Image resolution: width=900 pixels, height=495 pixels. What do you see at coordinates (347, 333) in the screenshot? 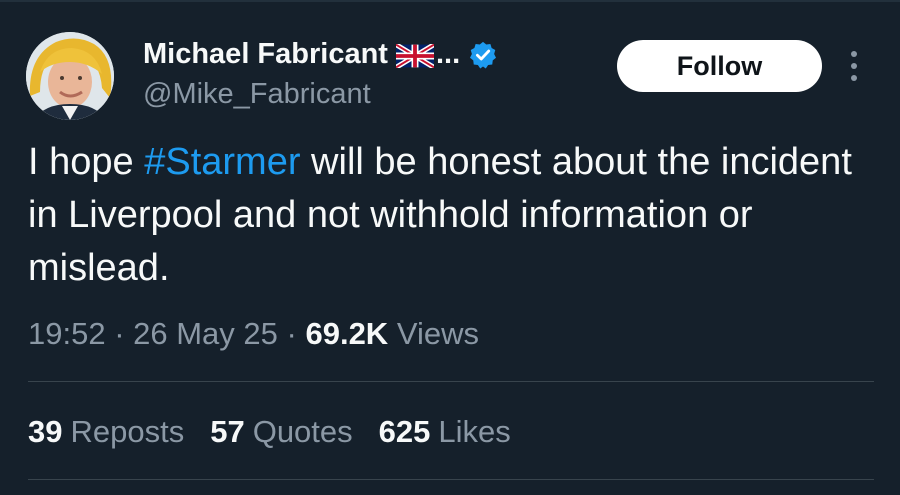
I see `views-count: 69.2K` at bounding box center [347, 333].